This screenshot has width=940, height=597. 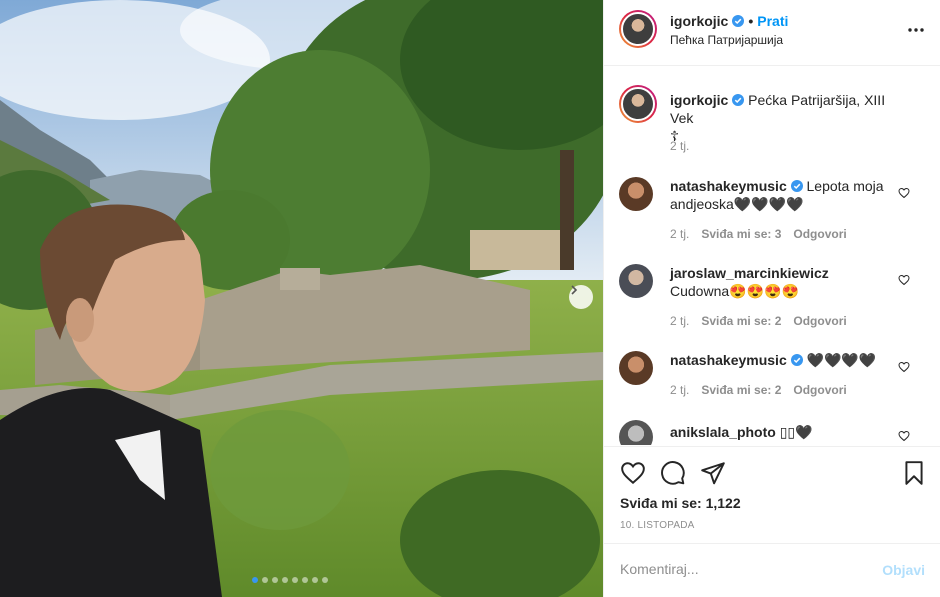 I want to click on comment-item: natashakeymusic 🖤🖤🖤🖤, so click(x=790, y=360).